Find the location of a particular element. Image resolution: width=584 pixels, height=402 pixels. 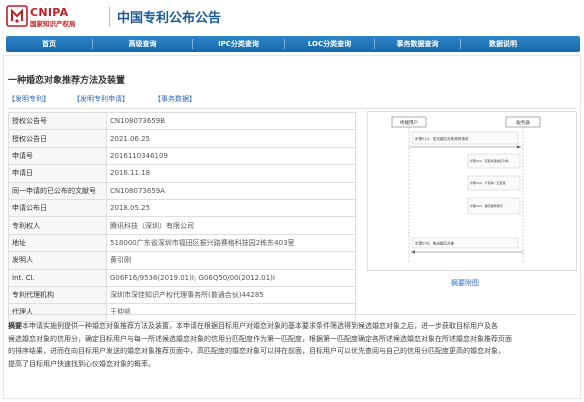

table-row: 申请日 2016.11.18 is located at coordinates (182, 173).